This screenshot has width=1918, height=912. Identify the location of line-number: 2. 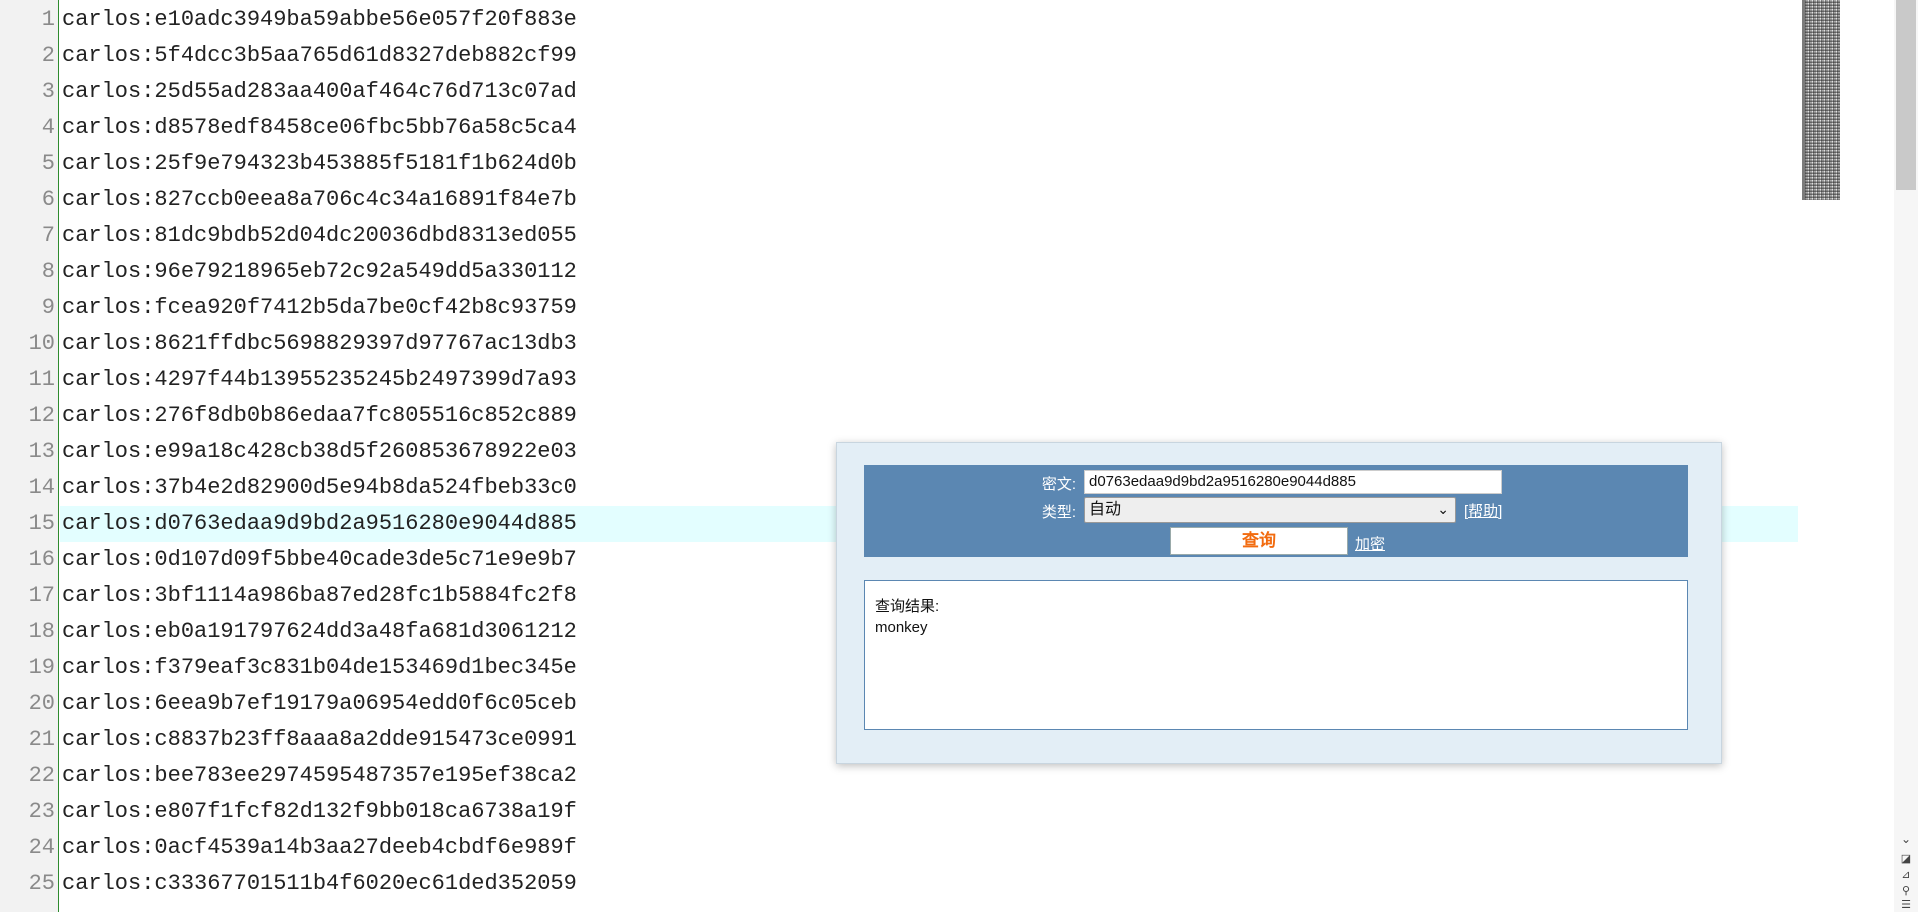
(48, 55).